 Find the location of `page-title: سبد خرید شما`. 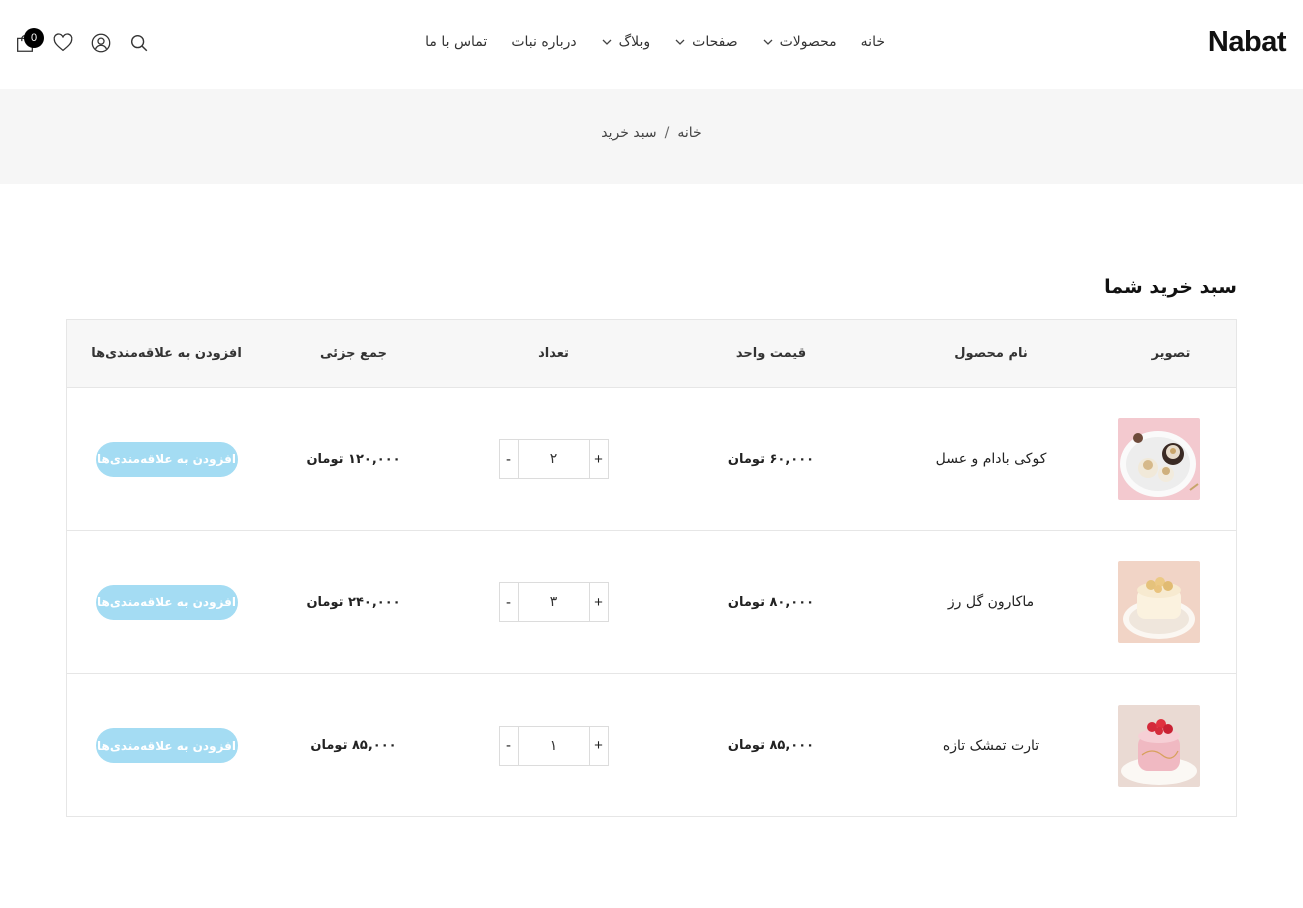

page-title: سبد خرید شما is located at coordinates (1170, 287).